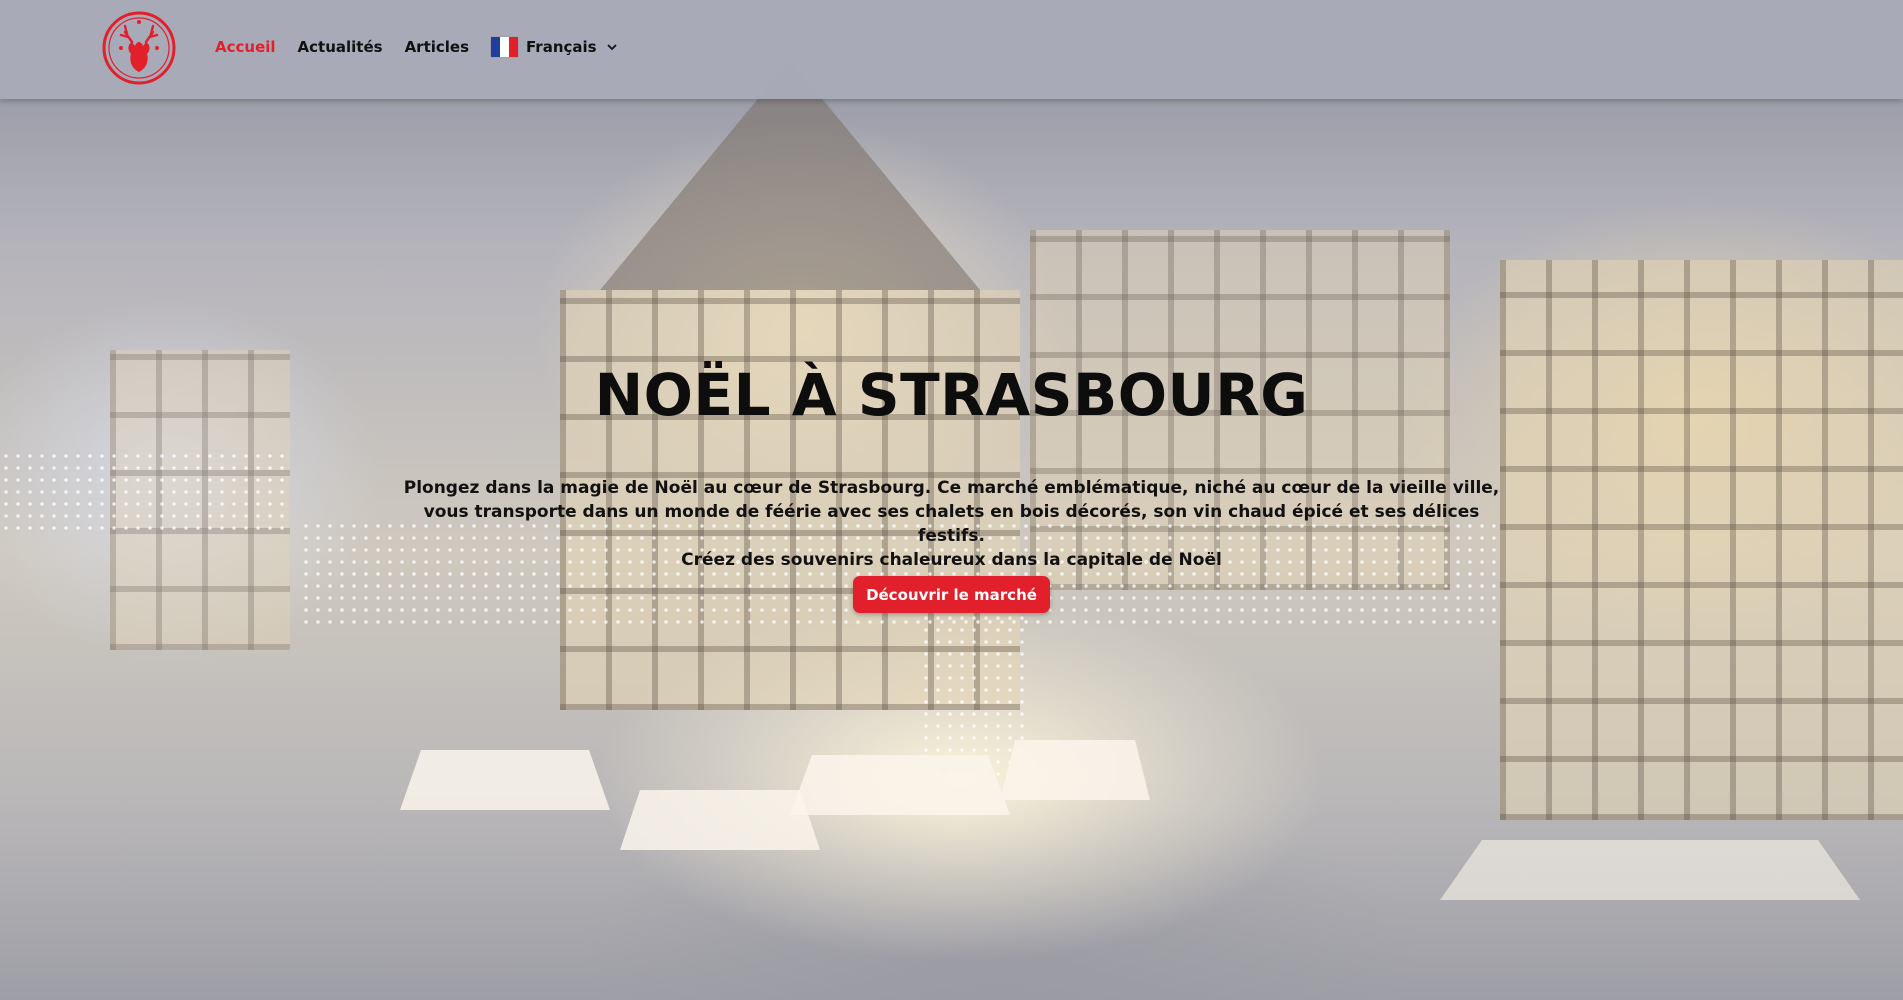  Describe the element at coordinates (561, 47) in the screenshot. I see `language-label: Français` at that location.